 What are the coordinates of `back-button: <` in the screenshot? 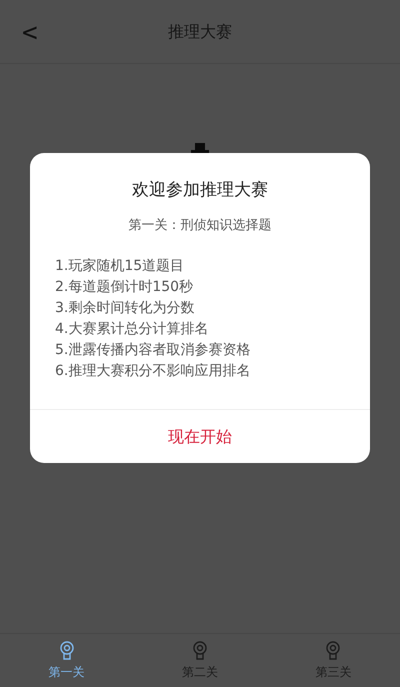 It's located at (30, 33).